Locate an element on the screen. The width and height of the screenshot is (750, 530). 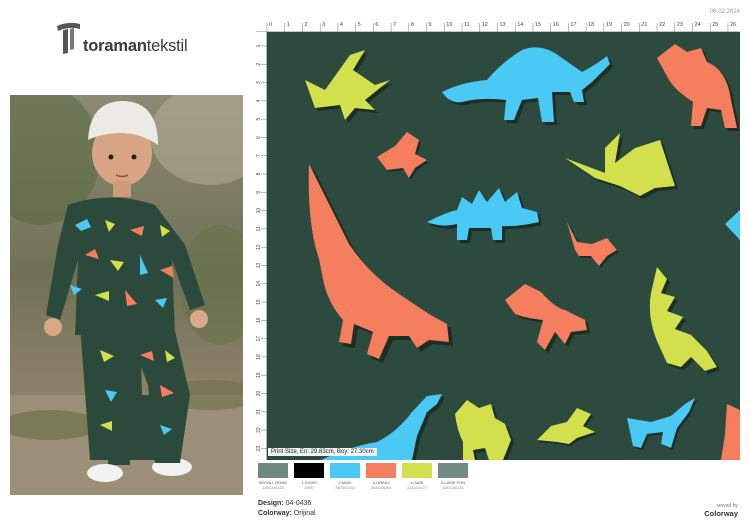
swatch: 3-ORANJ 244/126/94 is located at coordinates (381, 476).